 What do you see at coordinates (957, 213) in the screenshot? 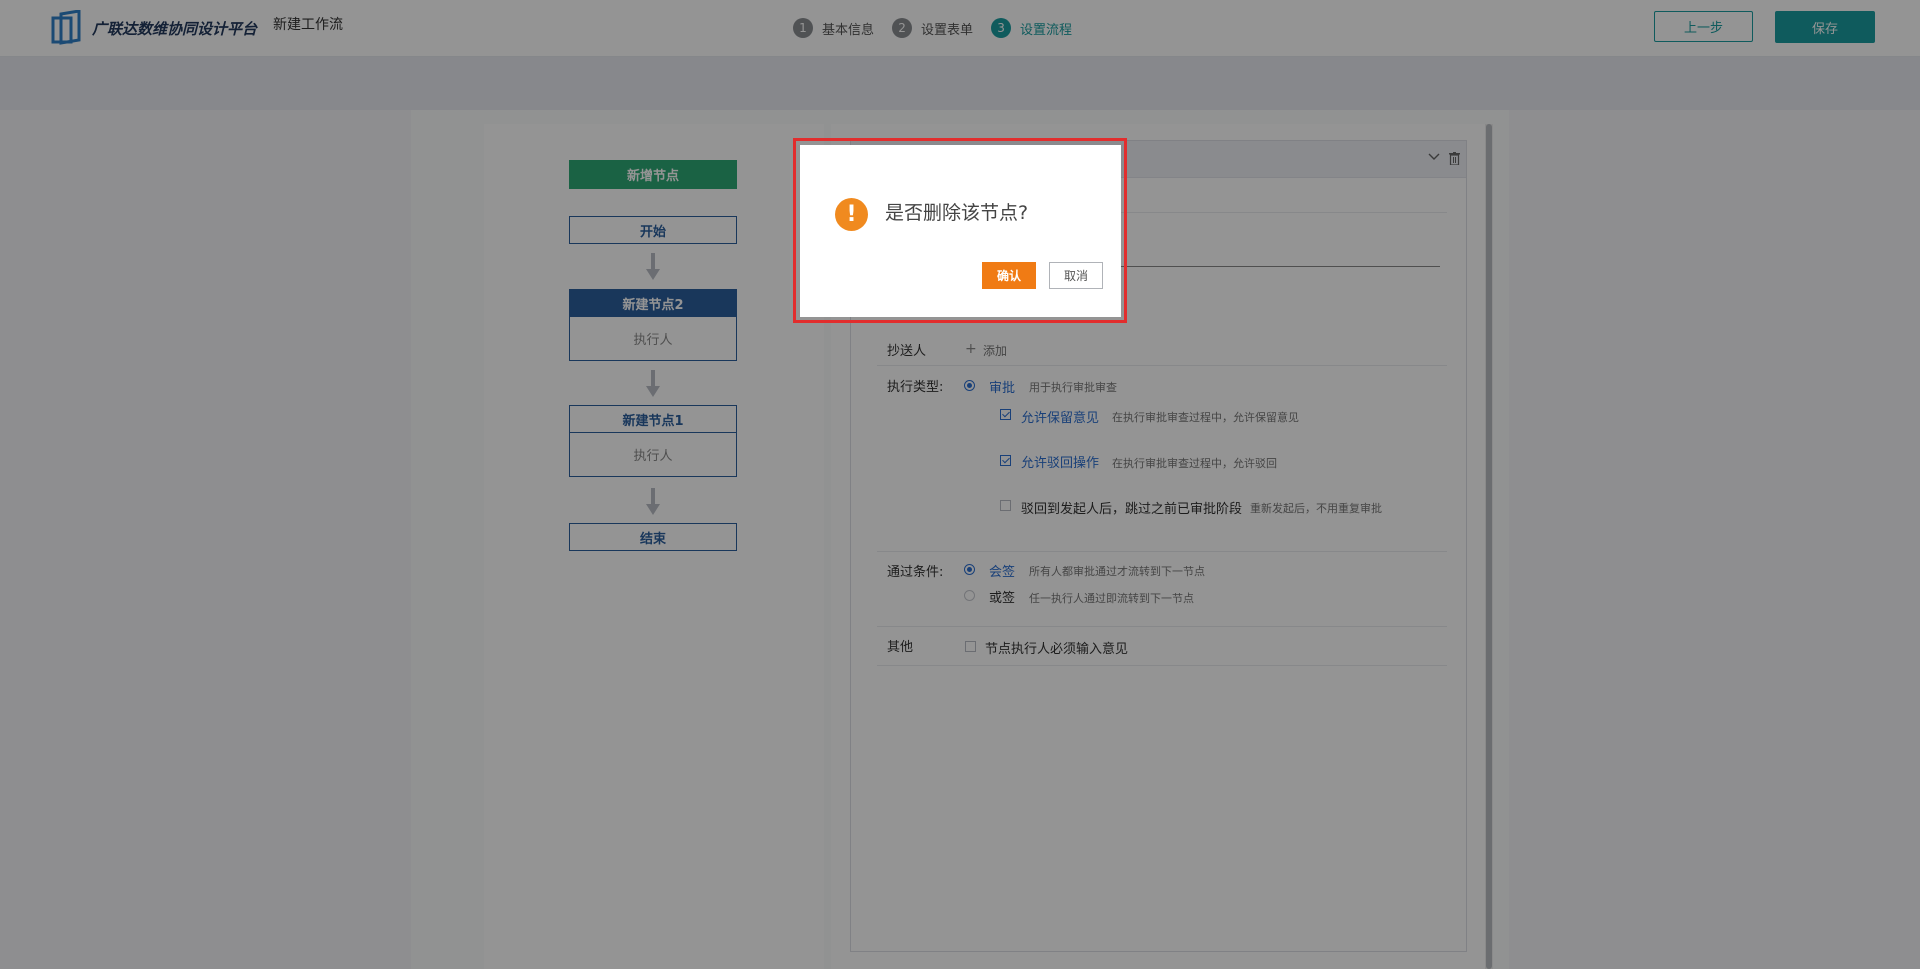
I see `dialog-message: 是否删除该节点?` at bounding box center [957, 213].